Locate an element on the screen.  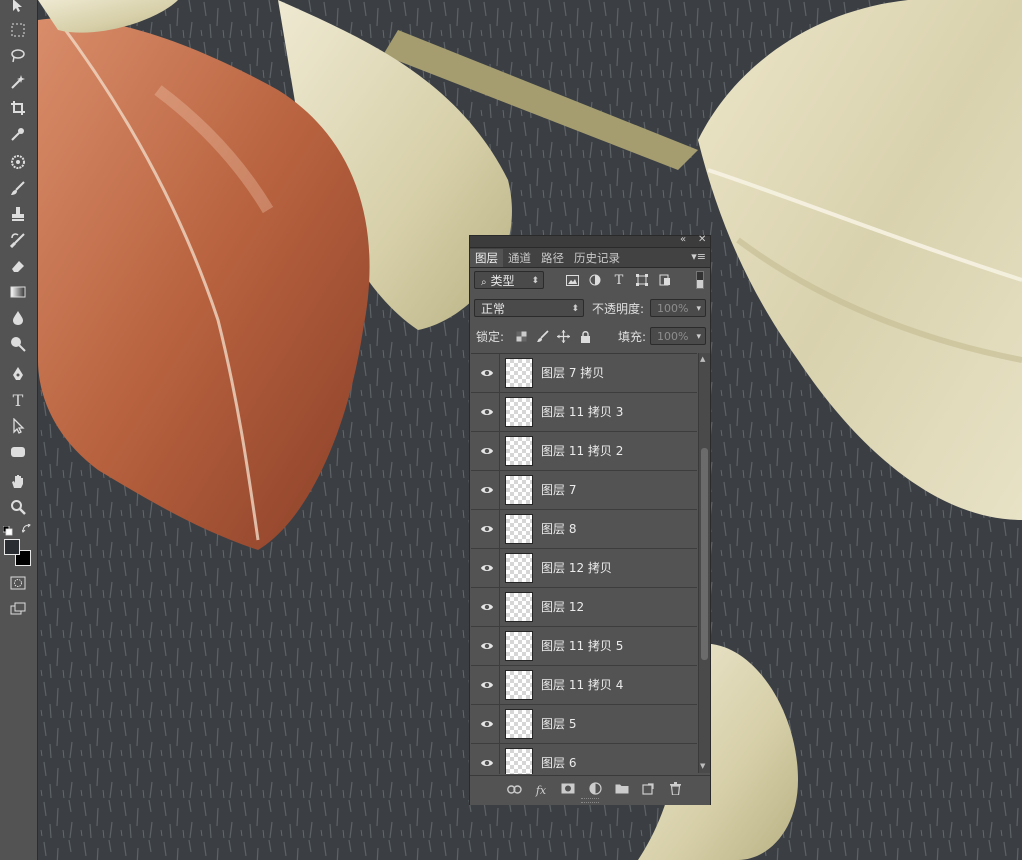
filter-shape-icon is located at coordinates (642, 280).